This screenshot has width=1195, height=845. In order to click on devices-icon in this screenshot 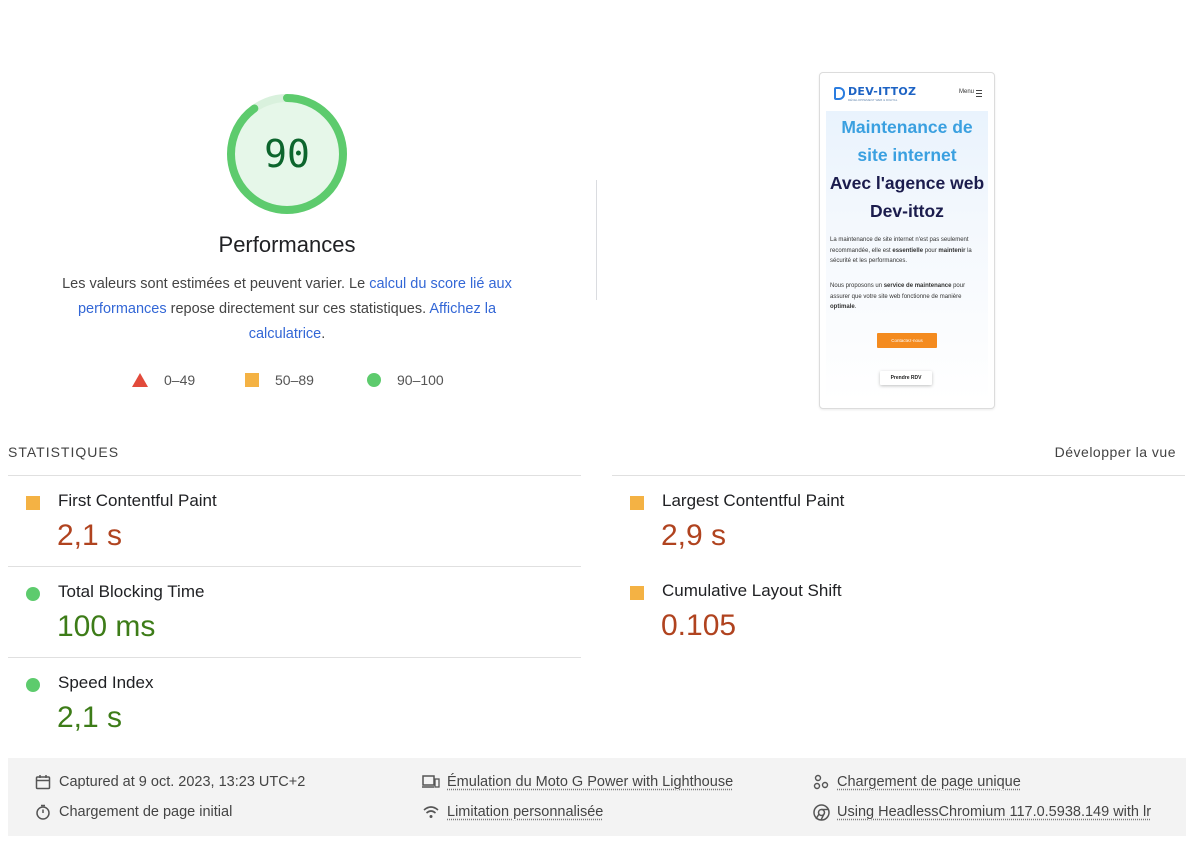, I will do `click(431, 782)`.